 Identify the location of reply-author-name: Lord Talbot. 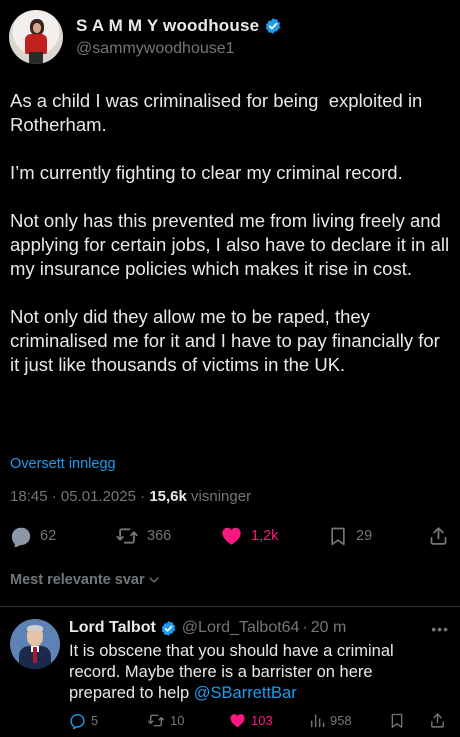
(112, 628).